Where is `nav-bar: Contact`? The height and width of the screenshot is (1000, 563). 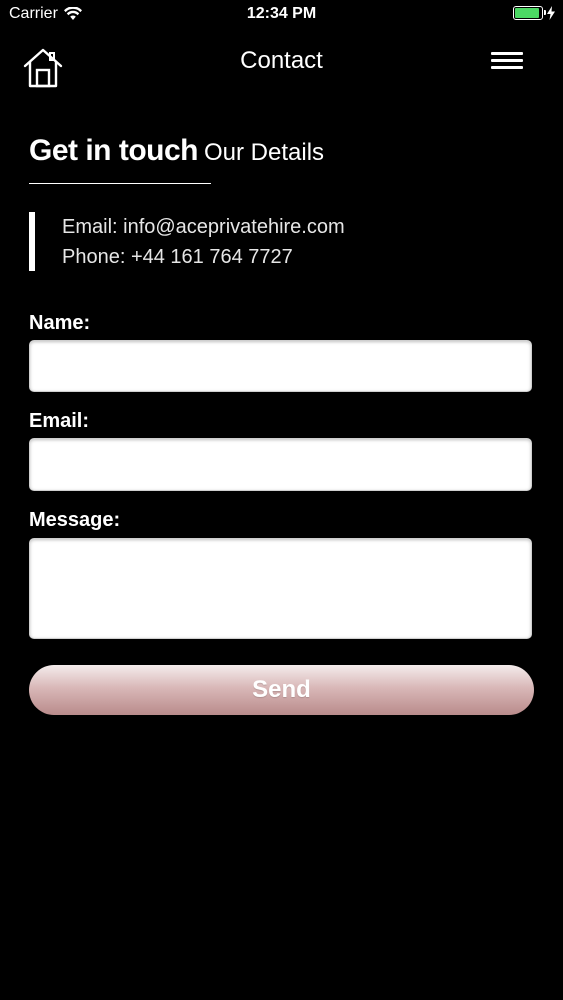
nav-bar: Contact is located at coordinates (281, 68).